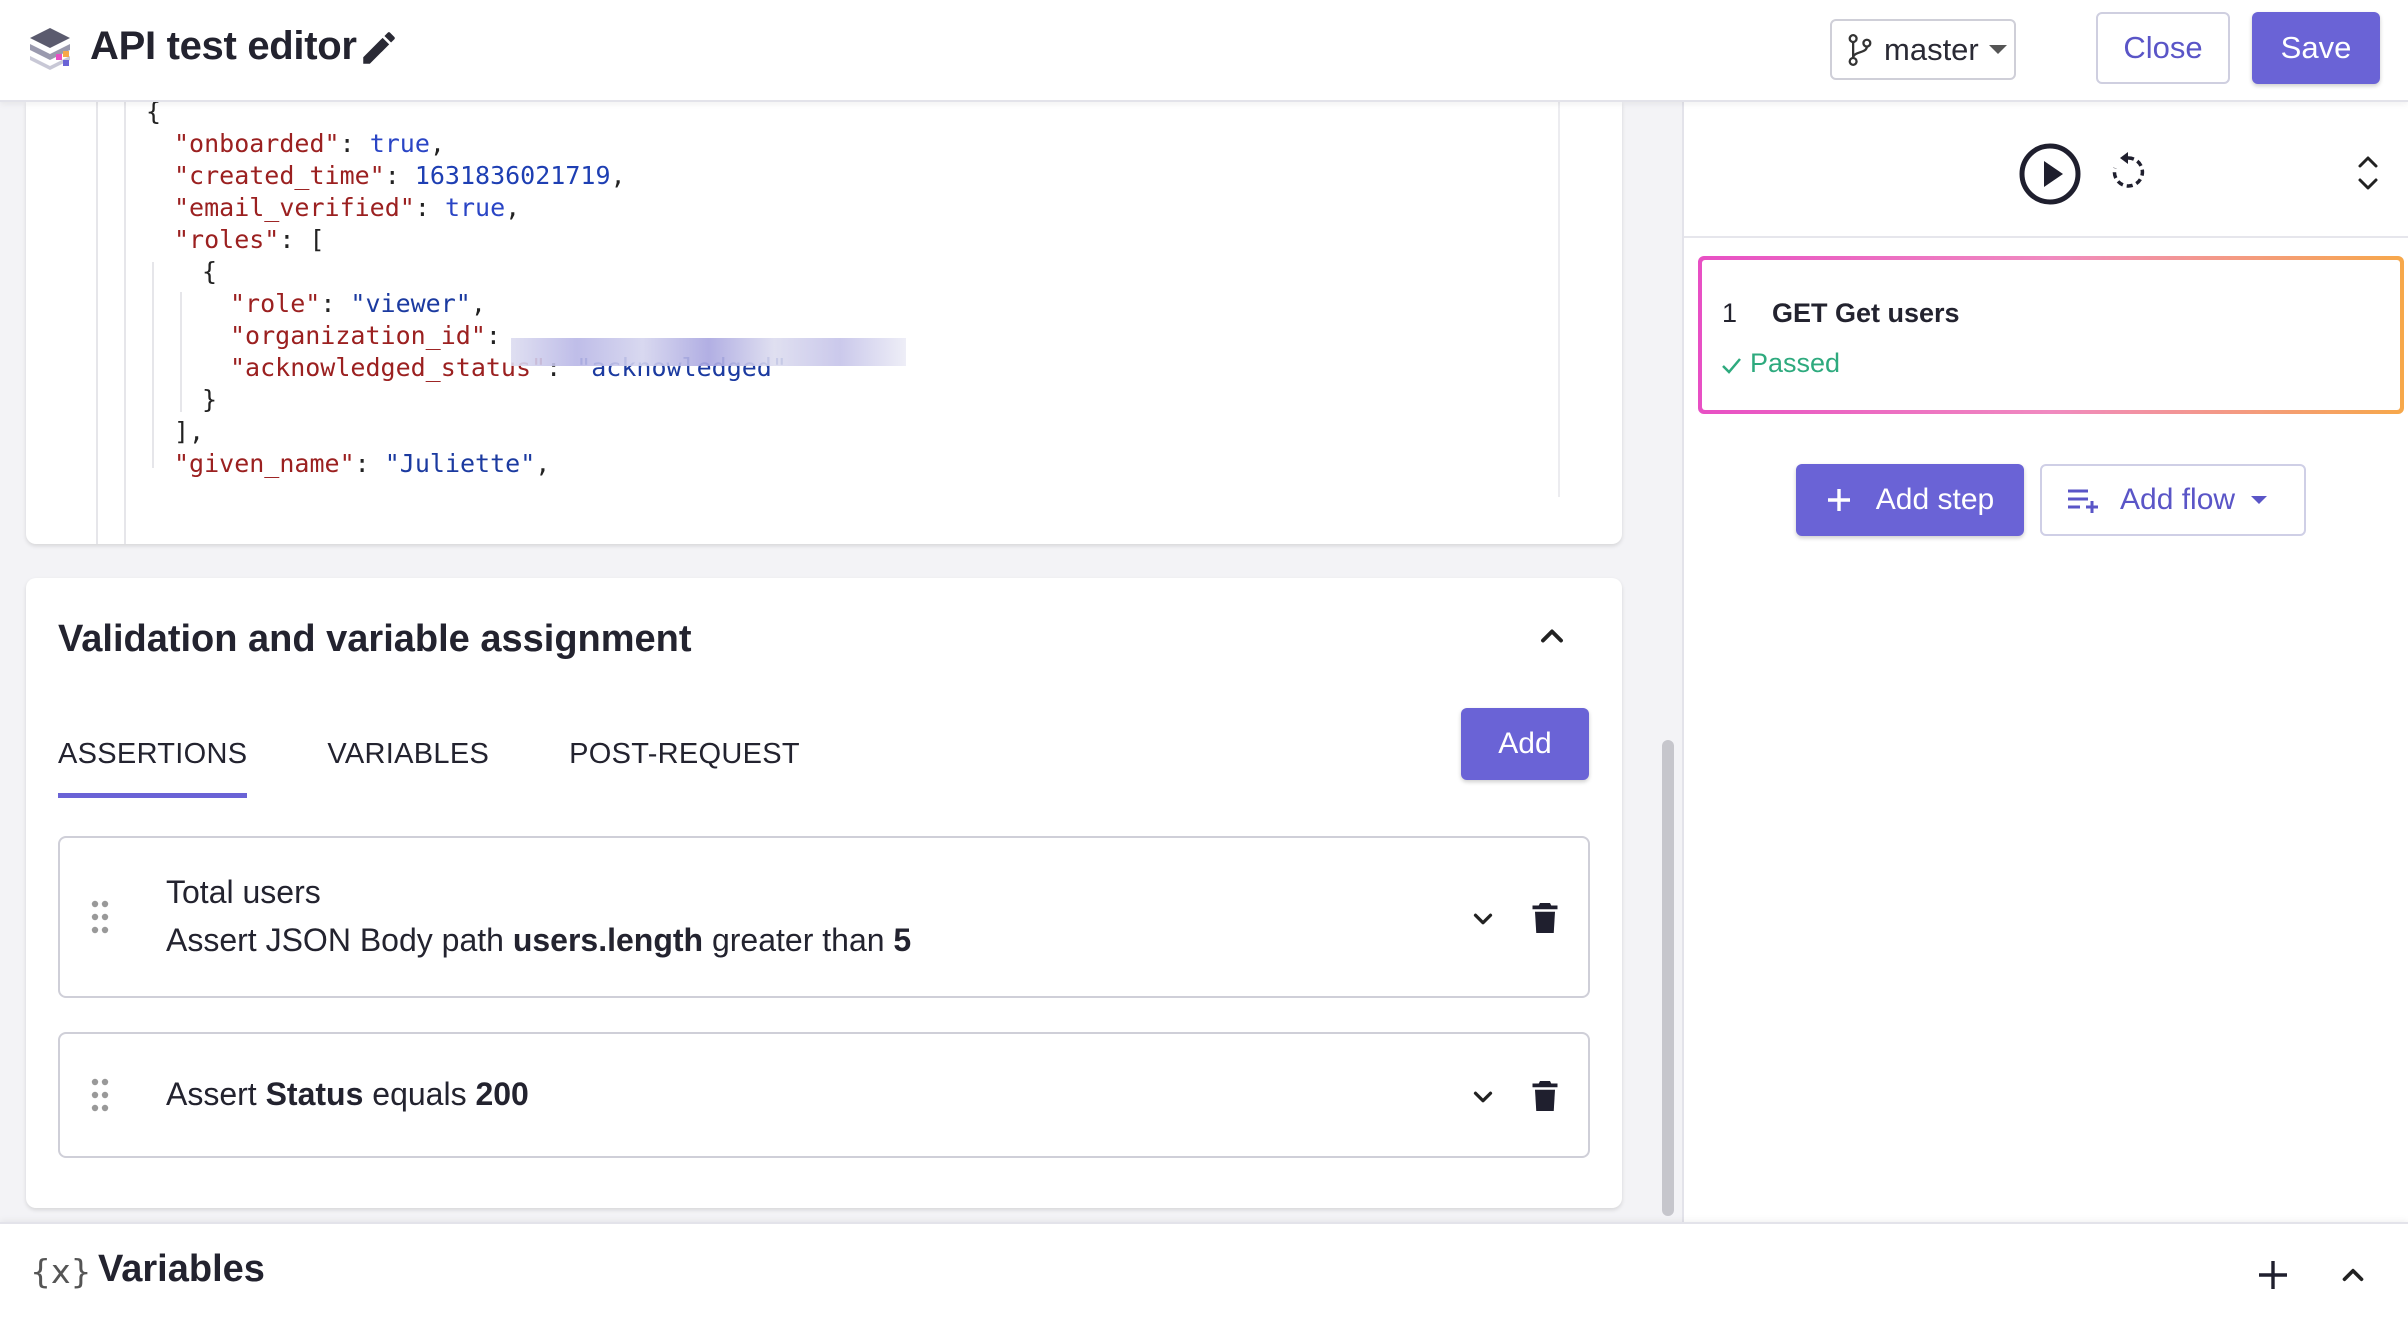 The width and height of the screenshot is (2408, 1322). I want to click on step-number: 1, so click(1730, 313).